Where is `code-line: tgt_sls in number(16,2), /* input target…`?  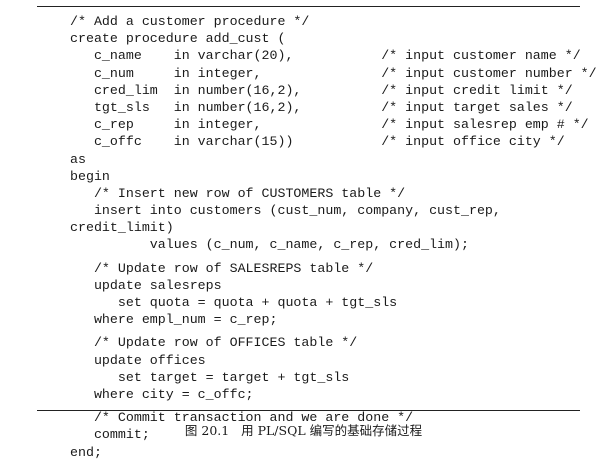
code-line: tgt_sls in number(16,2), /* input target… is located at coordinates (321, 107).